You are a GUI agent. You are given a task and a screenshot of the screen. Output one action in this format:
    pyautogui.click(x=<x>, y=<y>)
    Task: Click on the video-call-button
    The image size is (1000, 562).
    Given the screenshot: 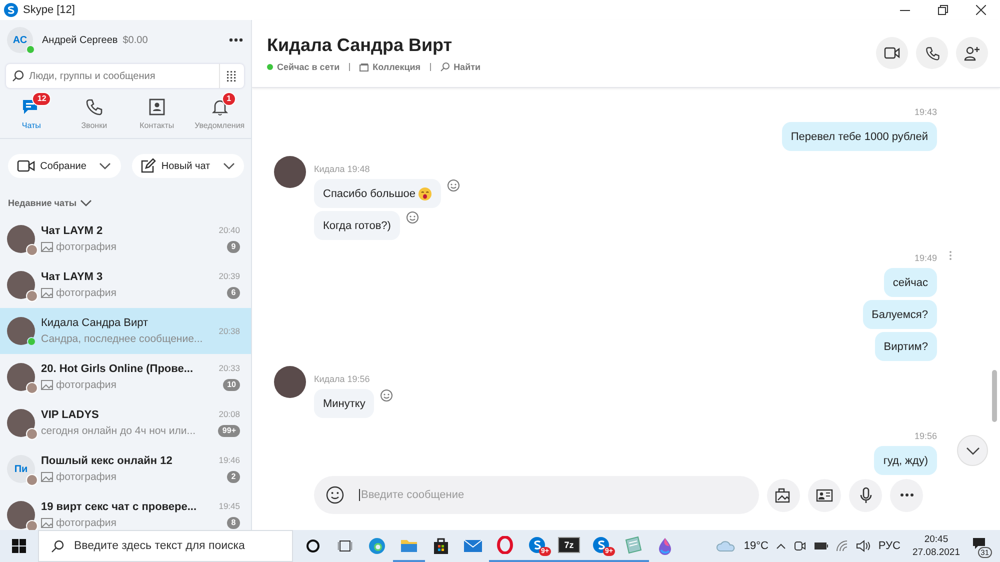 What is the action you would take?
    pyautogui.click(x=892, y=53)
    